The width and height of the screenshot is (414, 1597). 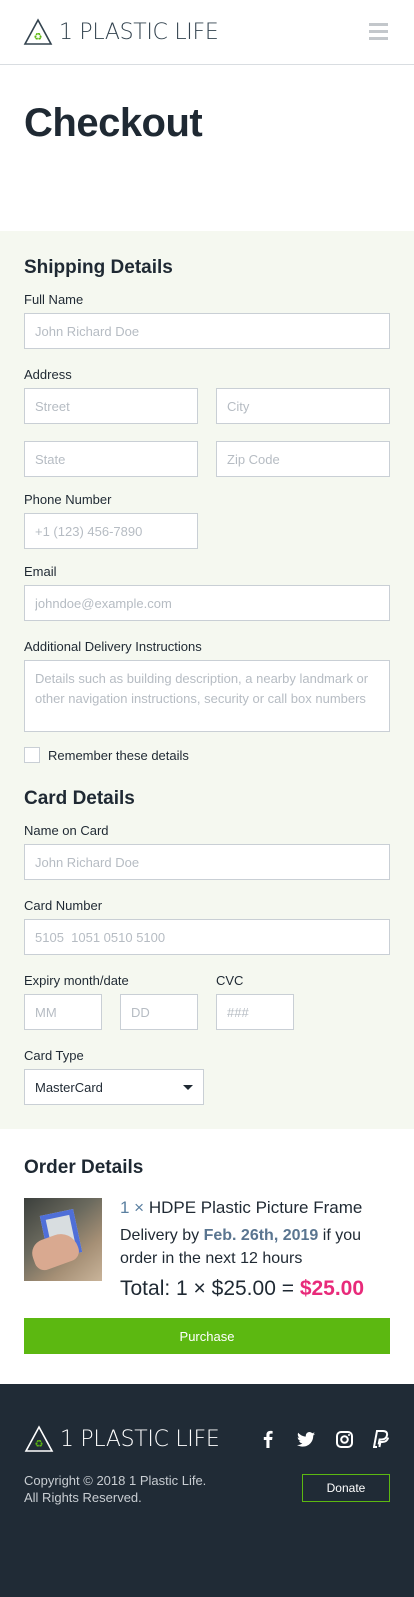 What do you see at coordinates (139, 32) in the screenshot?
I see `brand-name: 1 PLASTIC LIFE` at bounding box center [139, 32].